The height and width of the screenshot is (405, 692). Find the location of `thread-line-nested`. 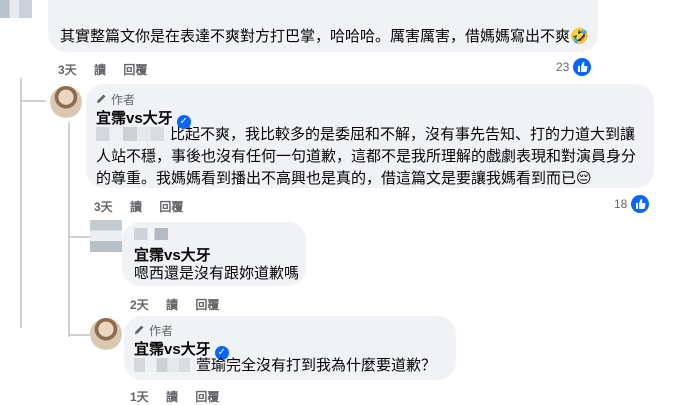

thread-line-nested is located at coordinates (69, 229).